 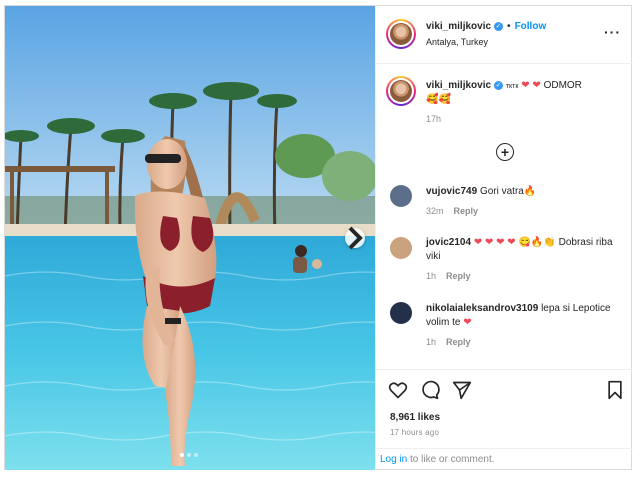 I want to click on comment-text: Gori vatra🔥, so click(x=508, y=191).